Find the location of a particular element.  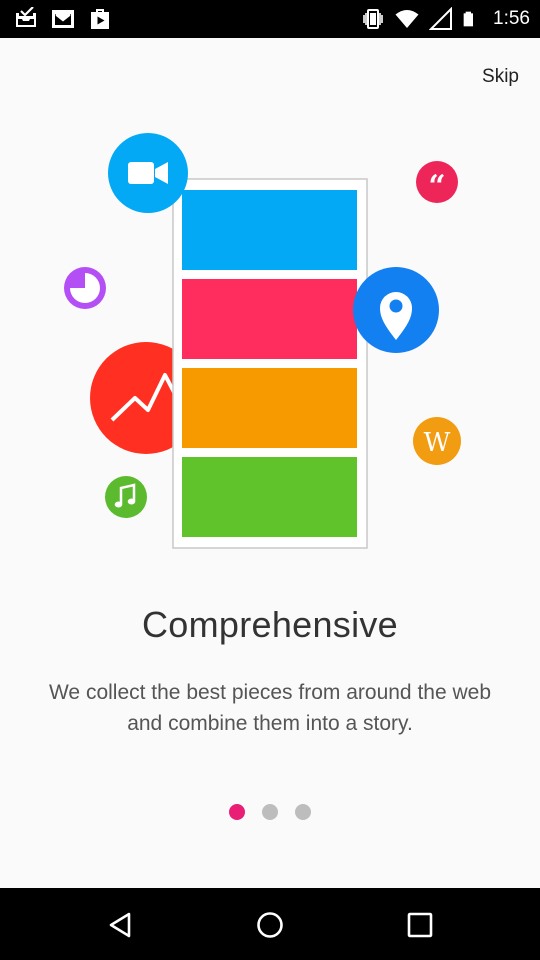

back-icon is located at coordinates (120, 925).